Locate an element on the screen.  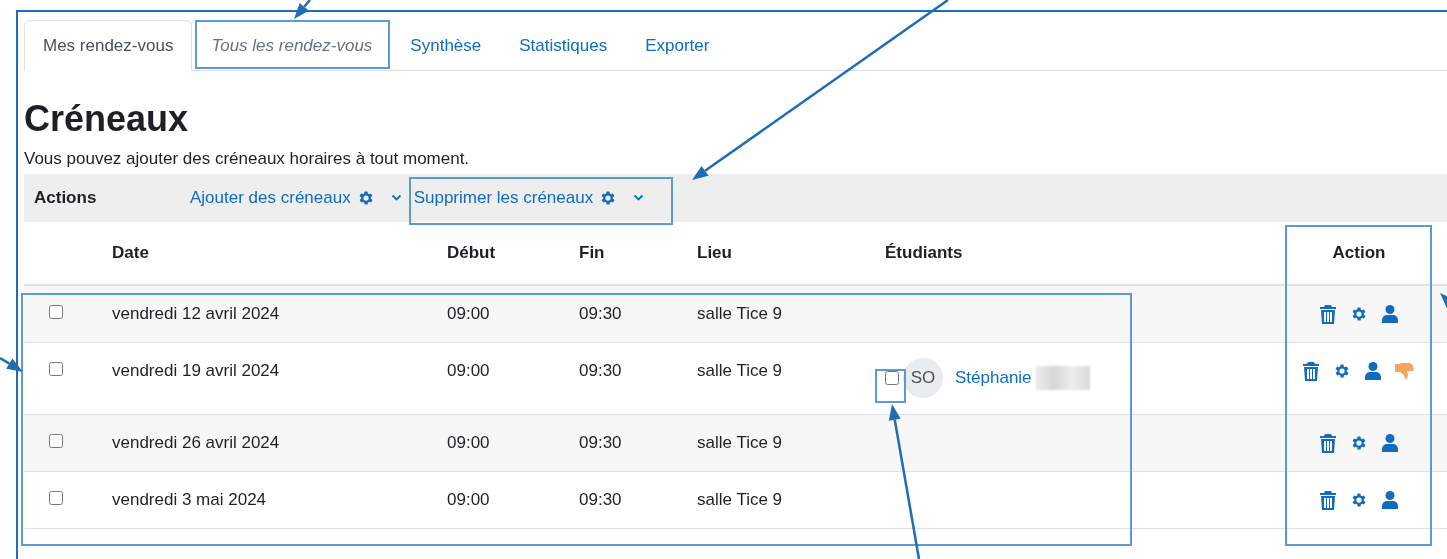
table-cell: vendredi 26 avril 2024 is located at coordinates (196, 442).